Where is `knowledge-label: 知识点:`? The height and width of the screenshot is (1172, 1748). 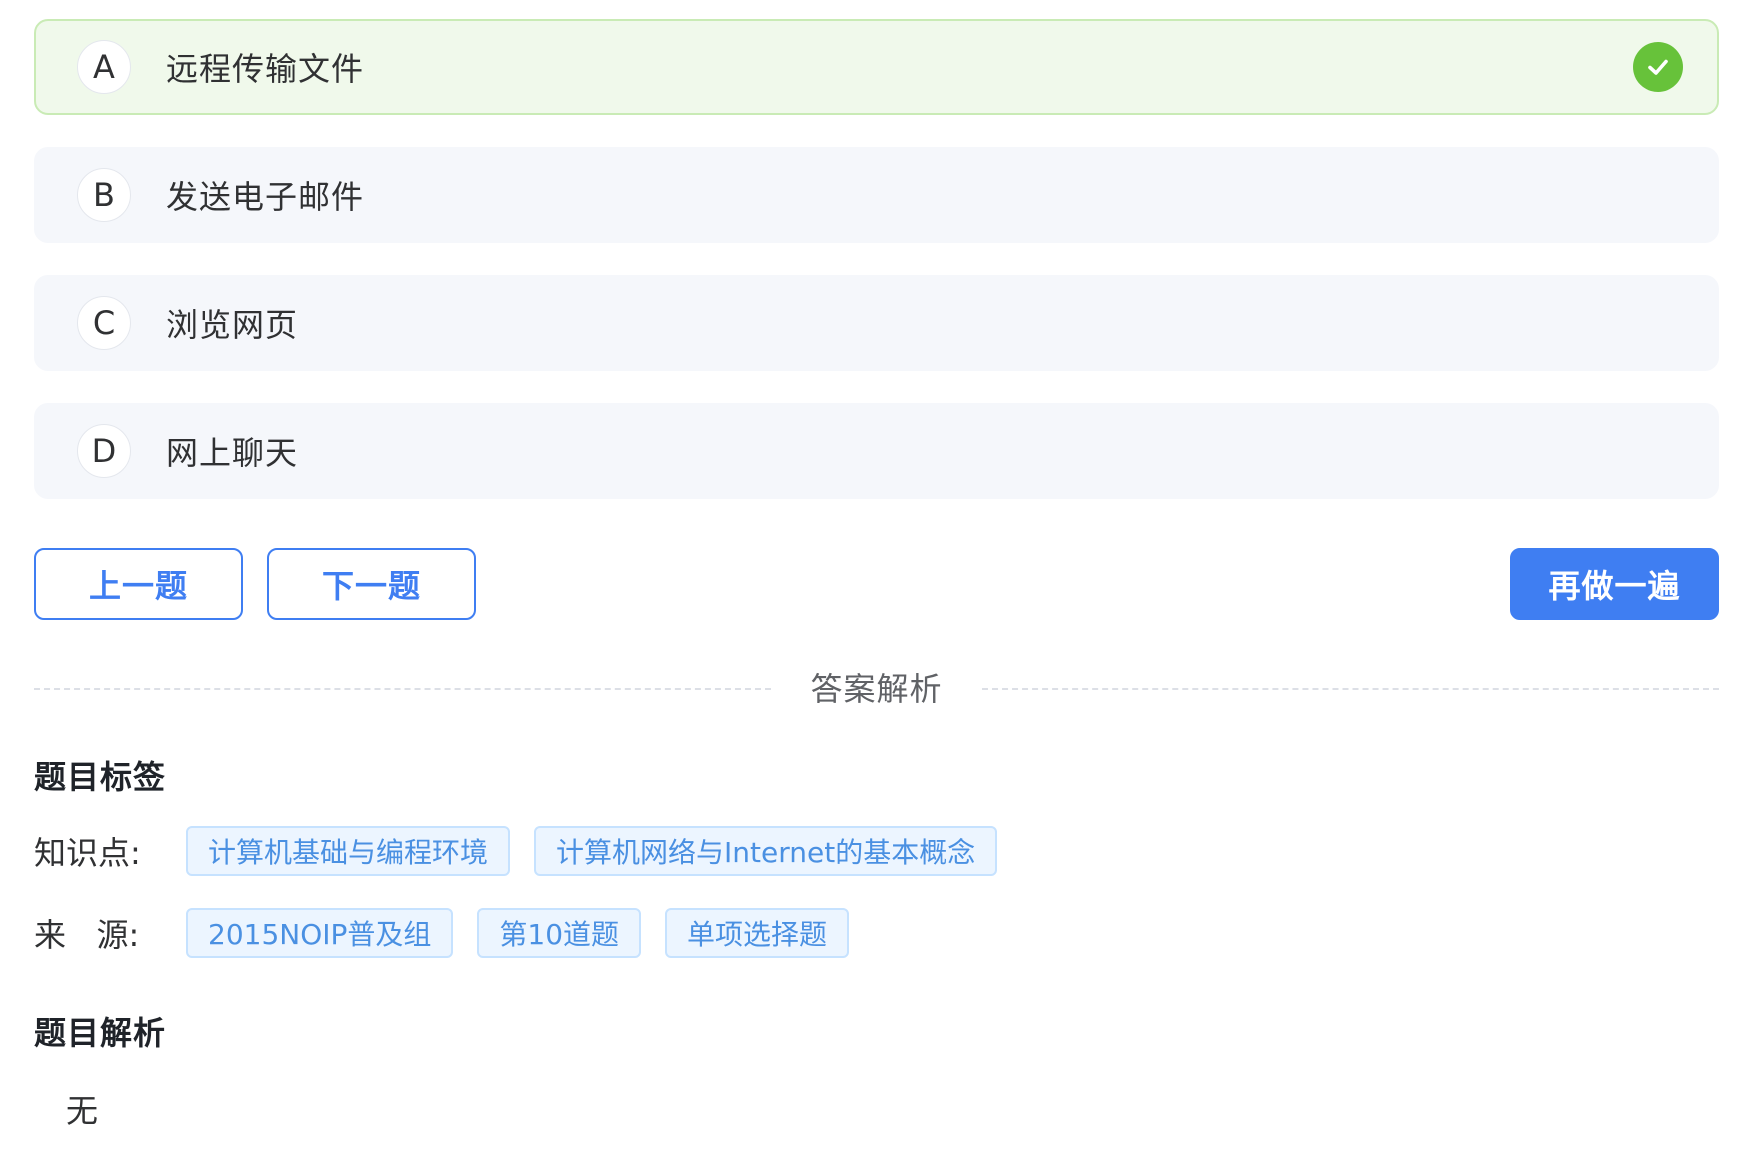
knowledge-label: 知识点: is located at coordinates (87, 853).